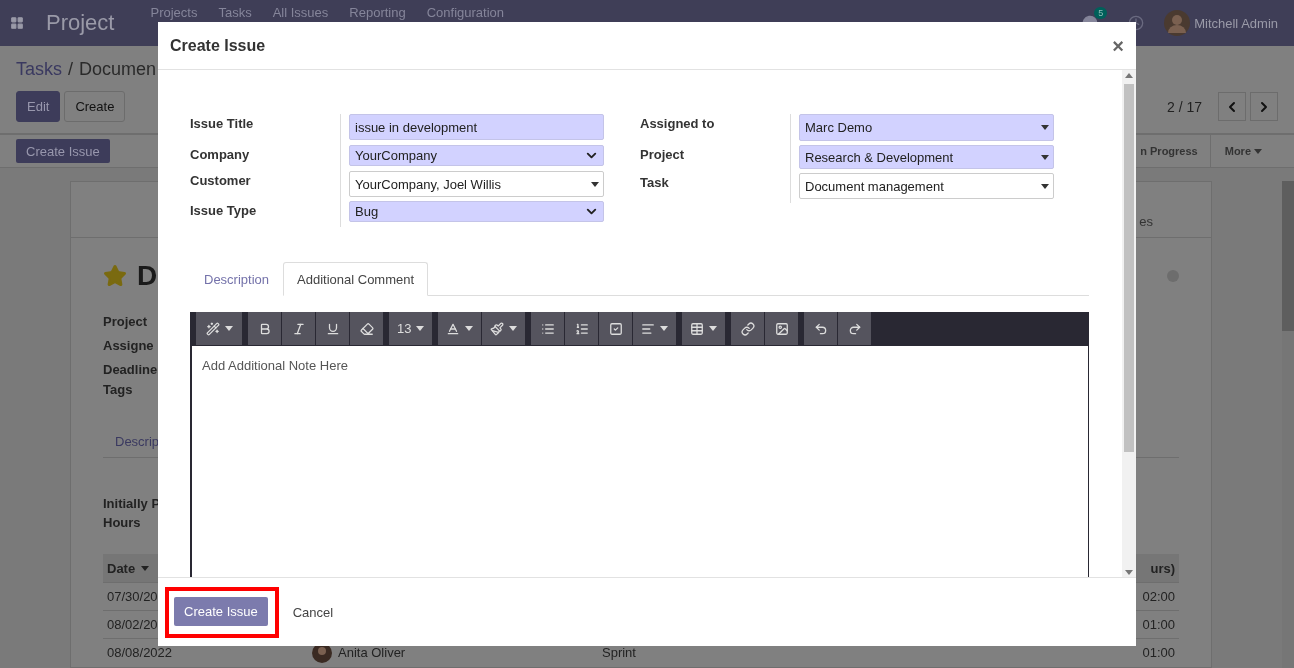 The image size is (1294, 668). What do you see at coordinates (133, 624) in the screenshot?
I see `table-cell-text: 08/02/20` at bounding box center [133, 624].